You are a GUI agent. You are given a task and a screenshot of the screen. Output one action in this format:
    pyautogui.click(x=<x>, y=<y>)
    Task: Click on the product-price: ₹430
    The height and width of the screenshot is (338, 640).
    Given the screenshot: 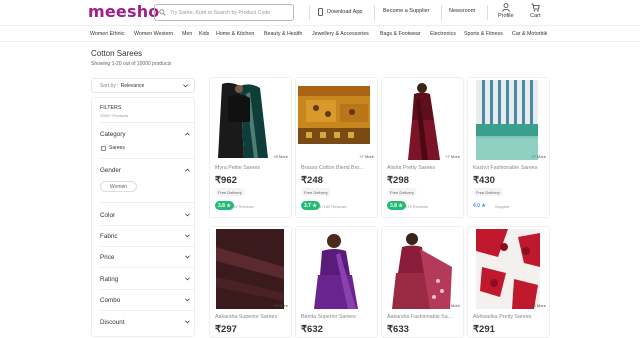 What is the action you would take?
    pyautogui.click(x=484, y=180)
    